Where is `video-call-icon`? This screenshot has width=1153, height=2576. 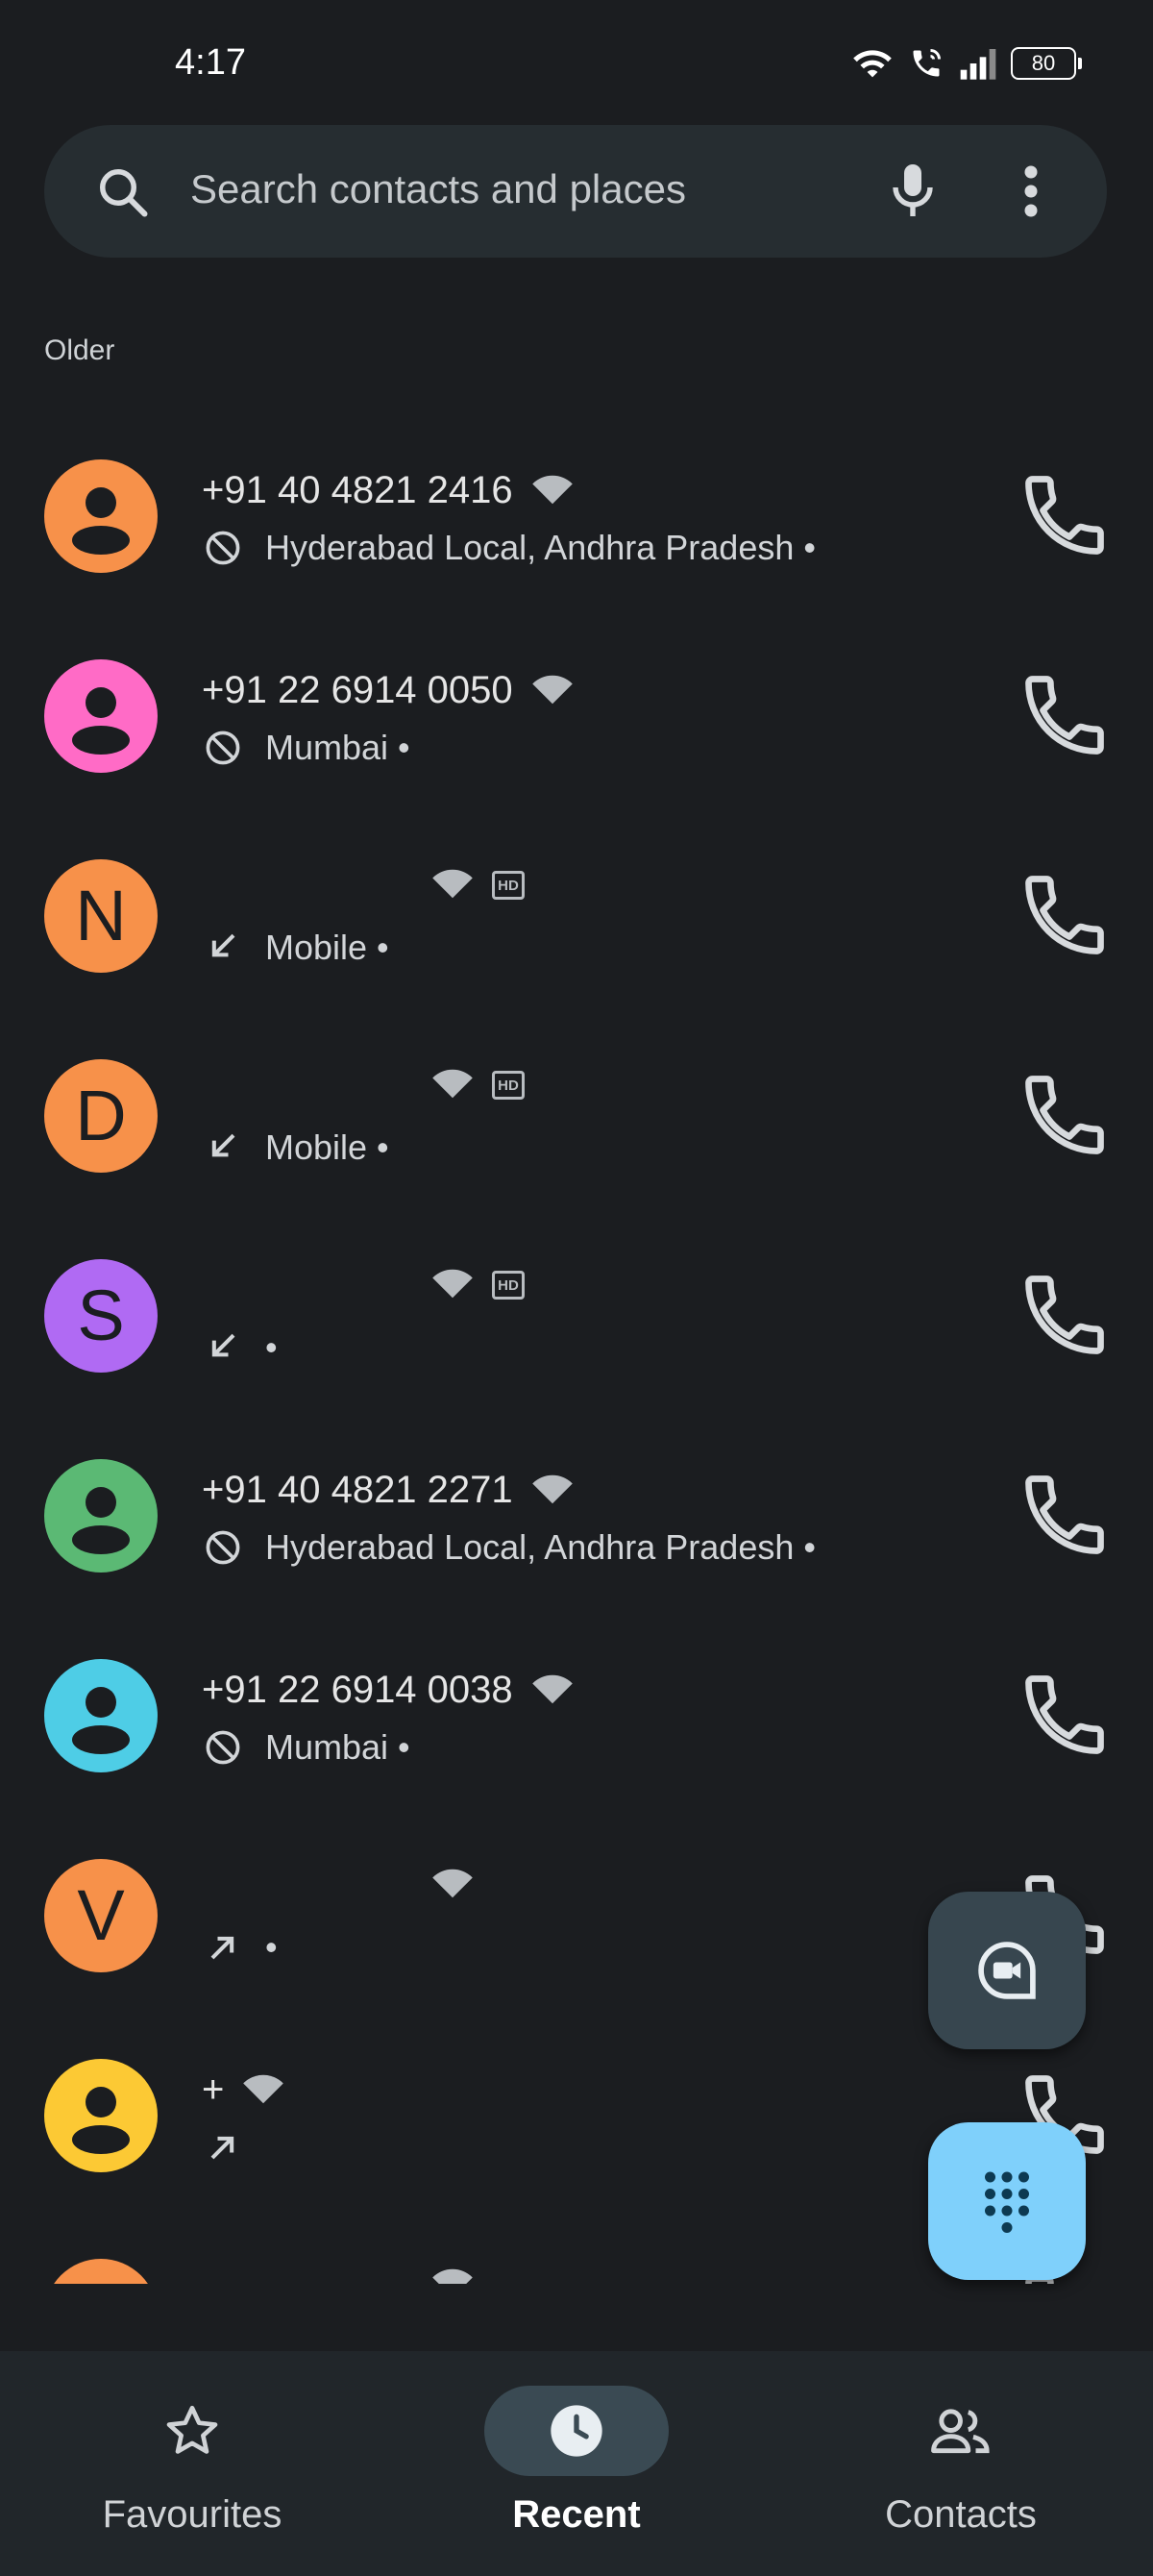 video-call-icon is located at coordinates (1007, 1971).